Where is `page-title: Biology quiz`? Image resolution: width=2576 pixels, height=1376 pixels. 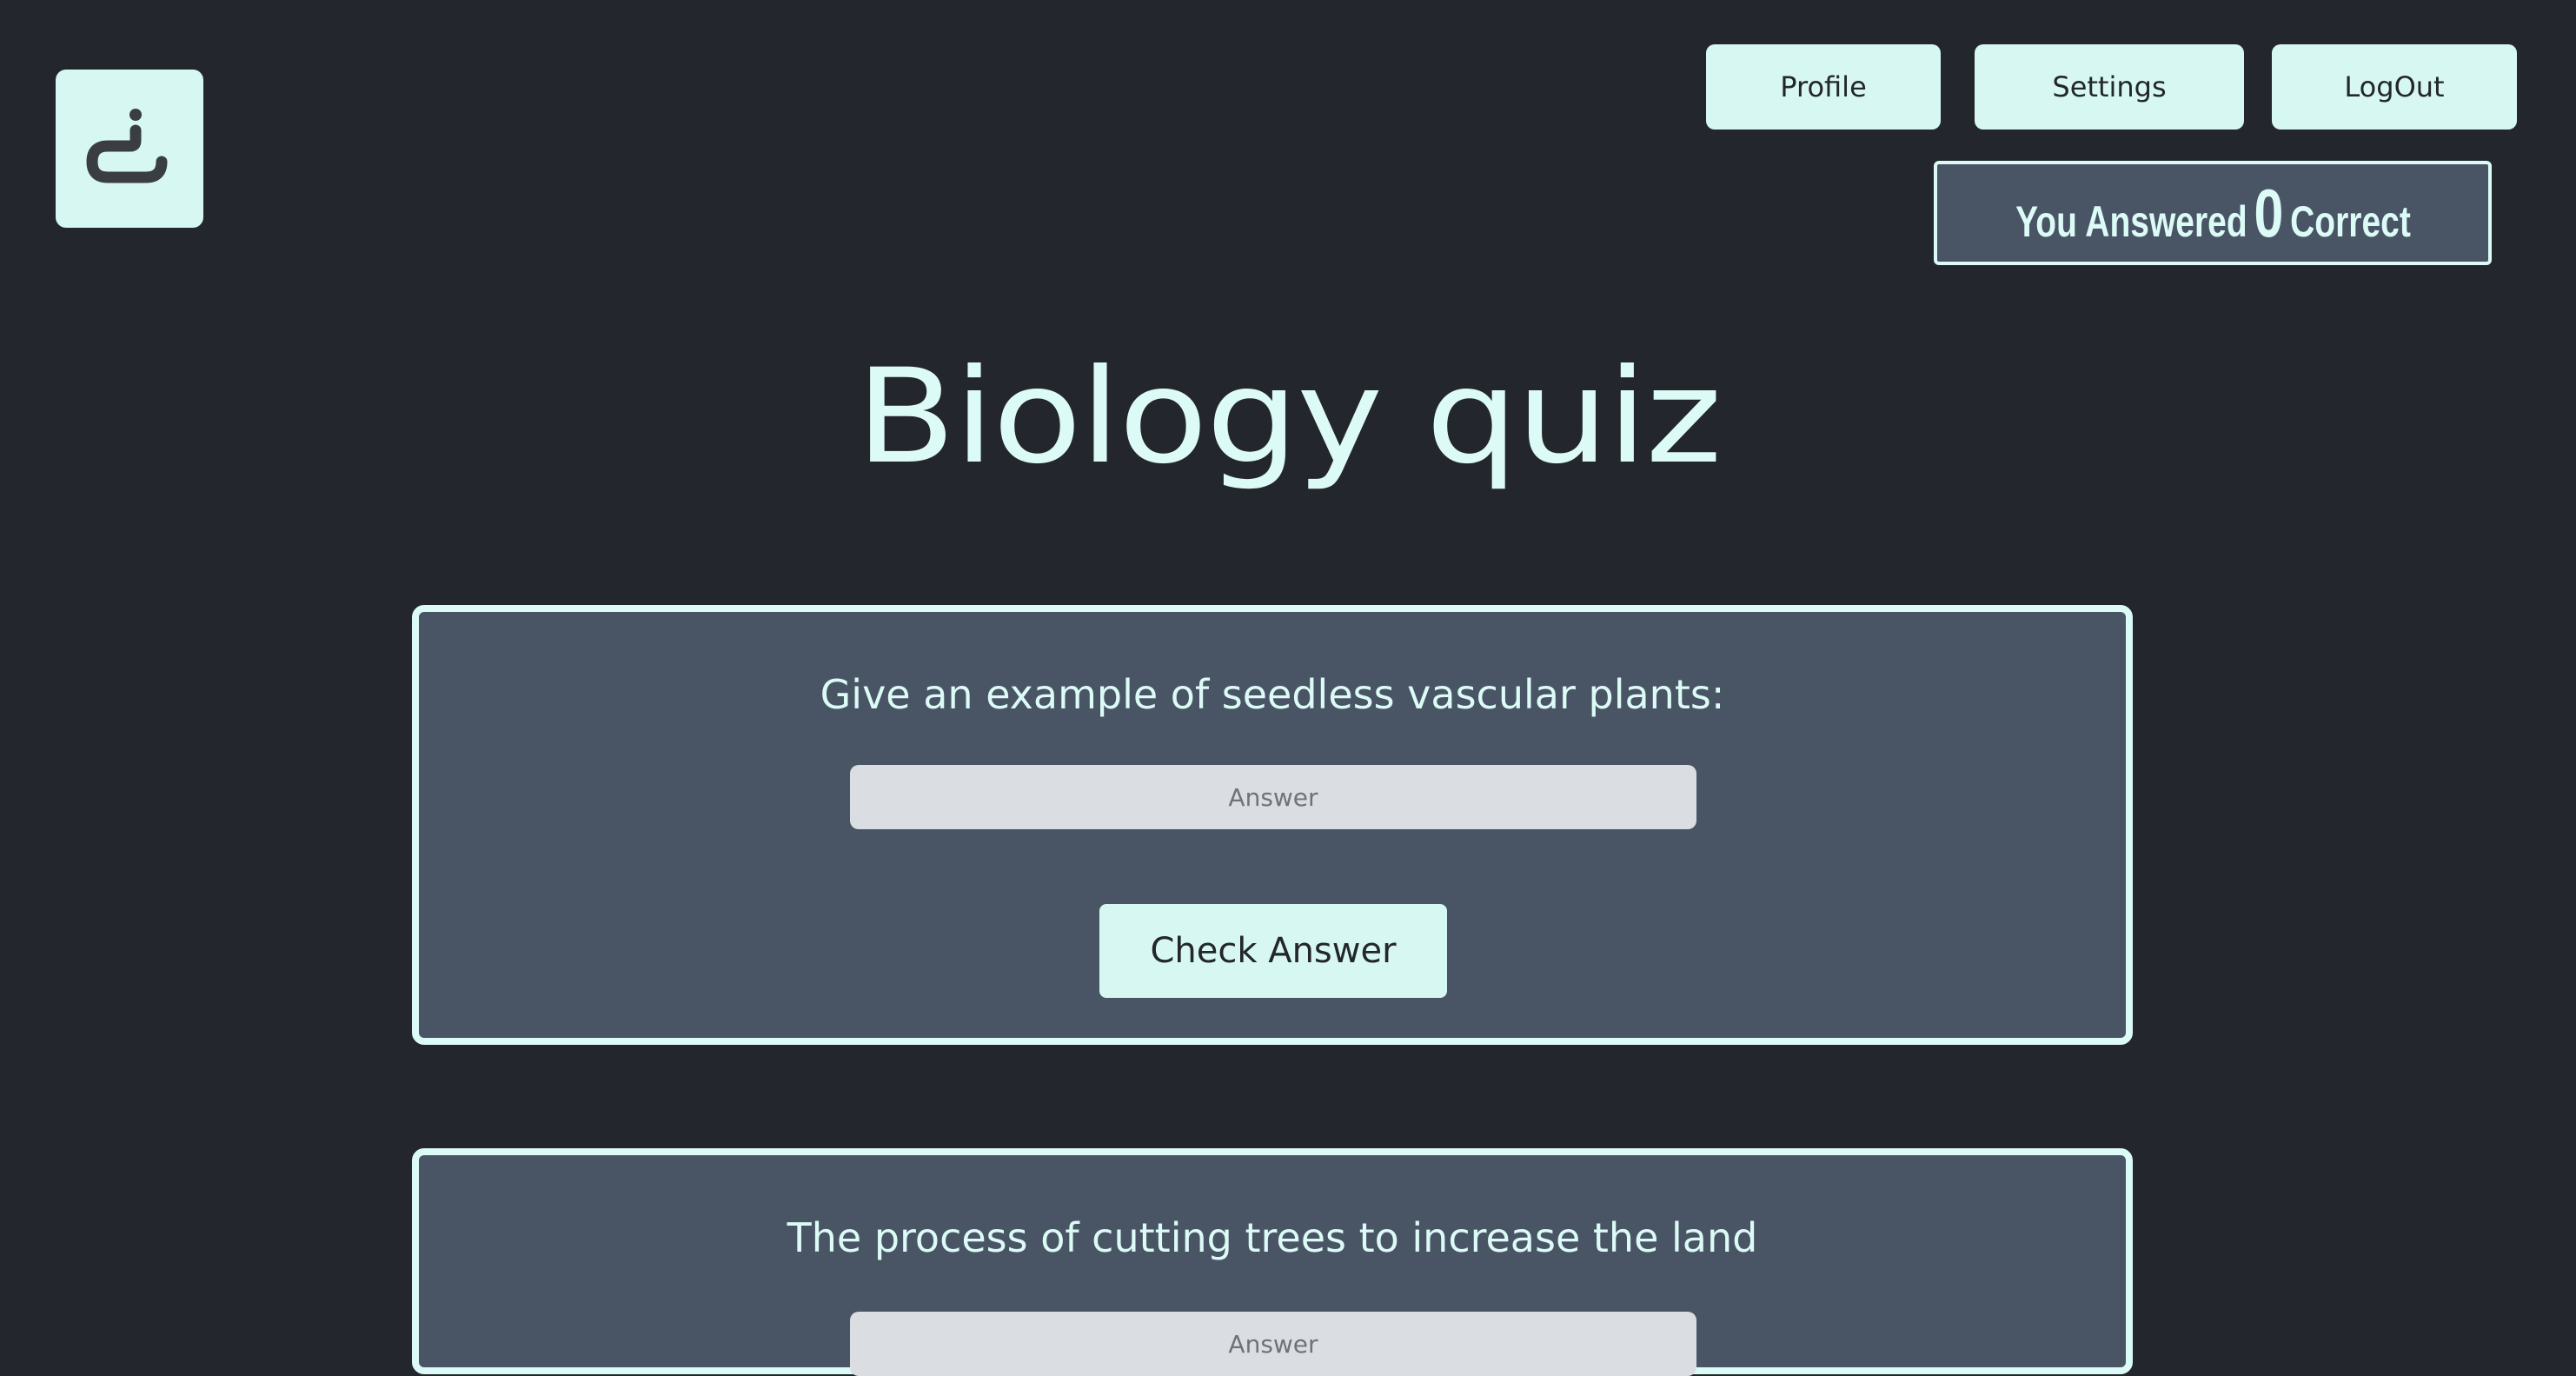
page-title: Biology quiz is located at coordinates (1289, 417).